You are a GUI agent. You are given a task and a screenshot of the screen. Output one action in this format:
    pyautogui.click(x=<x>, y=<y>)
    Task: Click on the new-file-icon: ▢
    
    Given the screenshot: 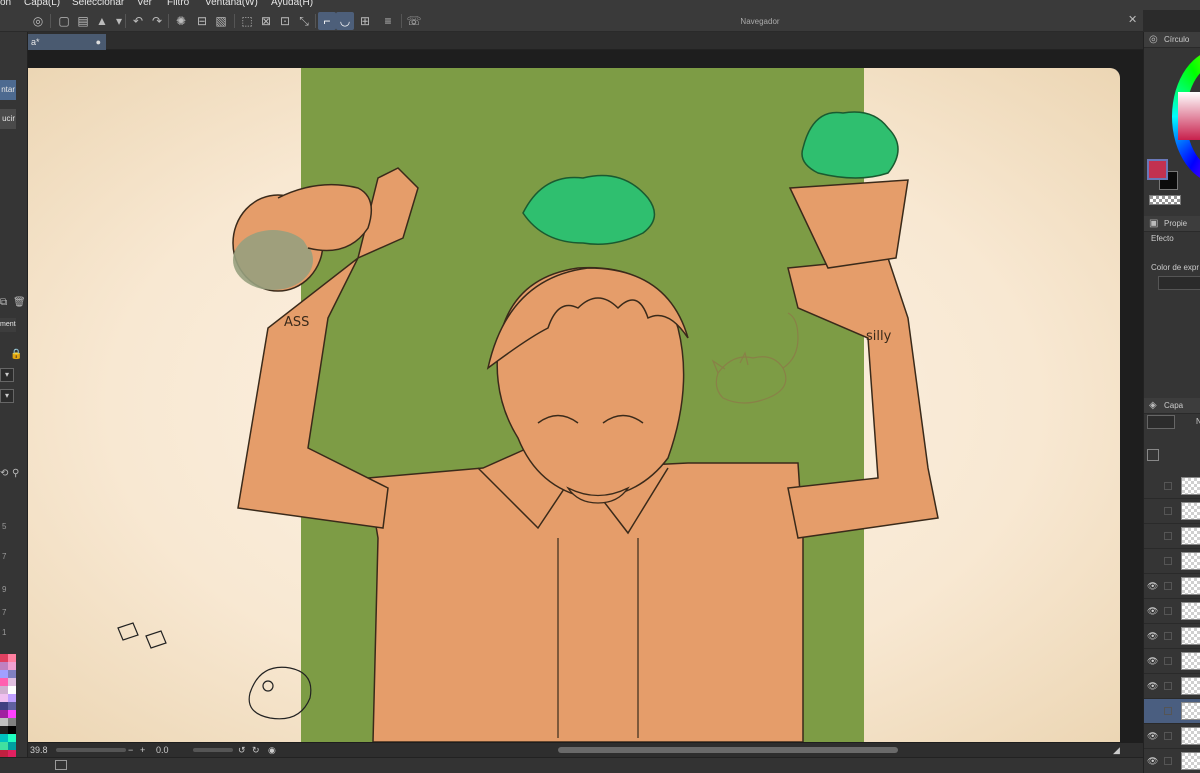 What is the action you would take?
    pyautogui.click(x=64, y=21)
    